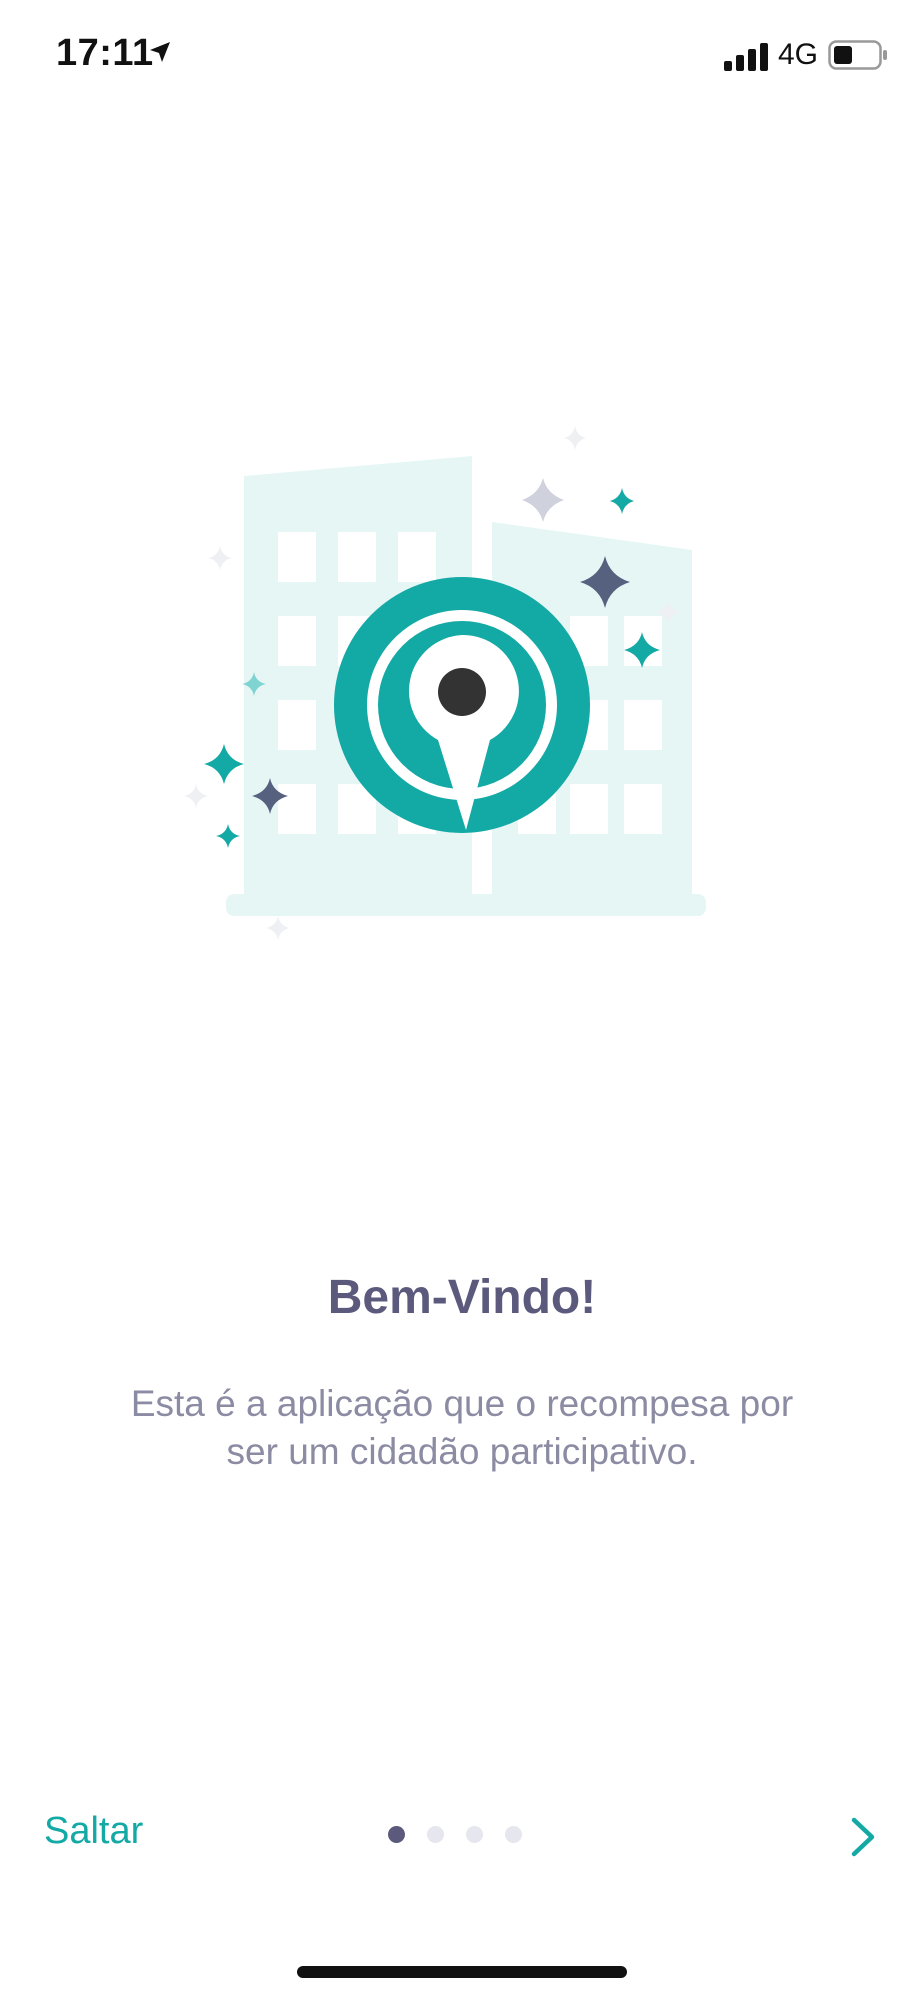 This screenshot has width=924, height=2000. Describe the element at coordinates (798, 54) in the screenshot. I see `network-label: 4G` at that location.